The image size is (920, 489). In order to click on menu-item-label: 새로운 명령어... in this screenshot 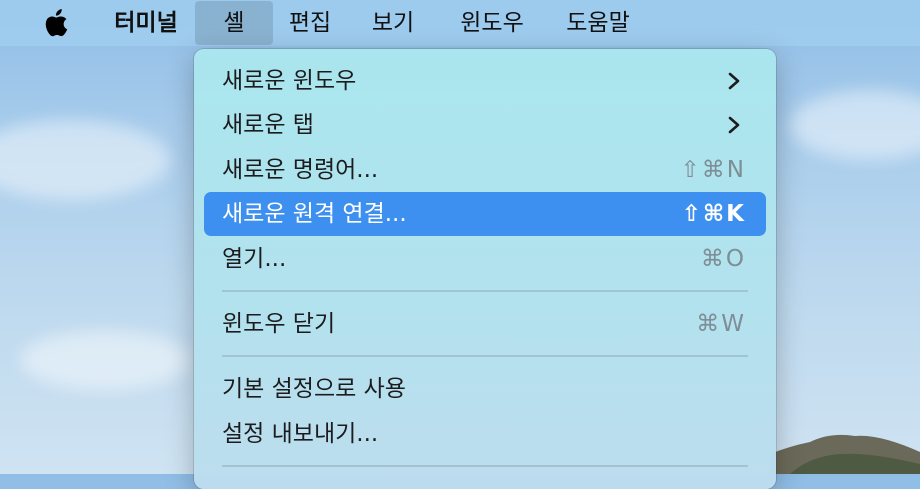, I will do `click(300, 170)`.